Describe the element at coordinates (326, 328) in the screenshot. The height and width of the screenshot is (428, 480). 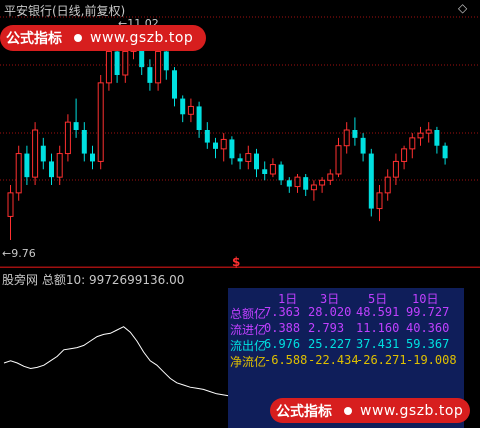
I see `table-cell: 2.793` at that location.